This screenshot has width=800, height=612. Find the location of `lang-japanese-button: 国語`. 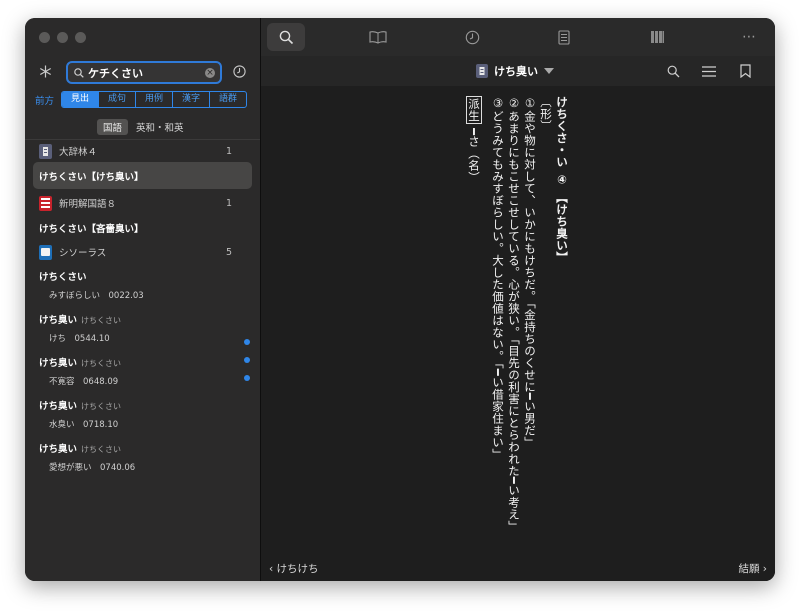

lang-japanese-button: 国語 is located at coordinates (113, 127).